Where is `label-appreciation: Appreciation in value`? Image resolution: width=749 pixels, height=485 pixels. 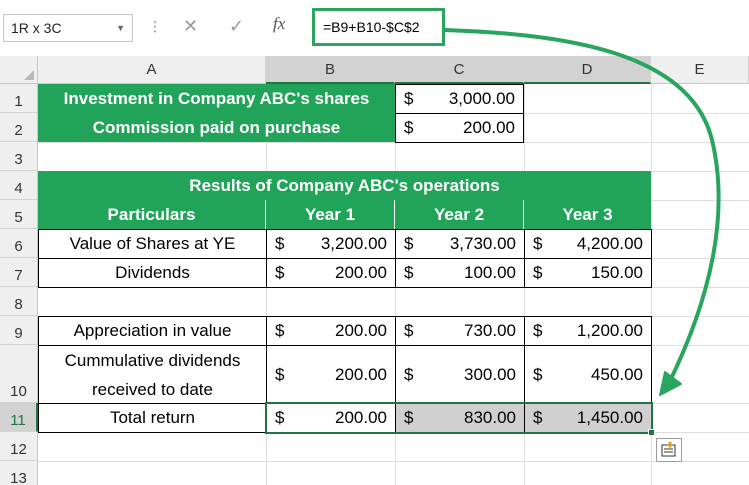
label-appreciation: Appreciation in value is located at coordinates (152, 331).